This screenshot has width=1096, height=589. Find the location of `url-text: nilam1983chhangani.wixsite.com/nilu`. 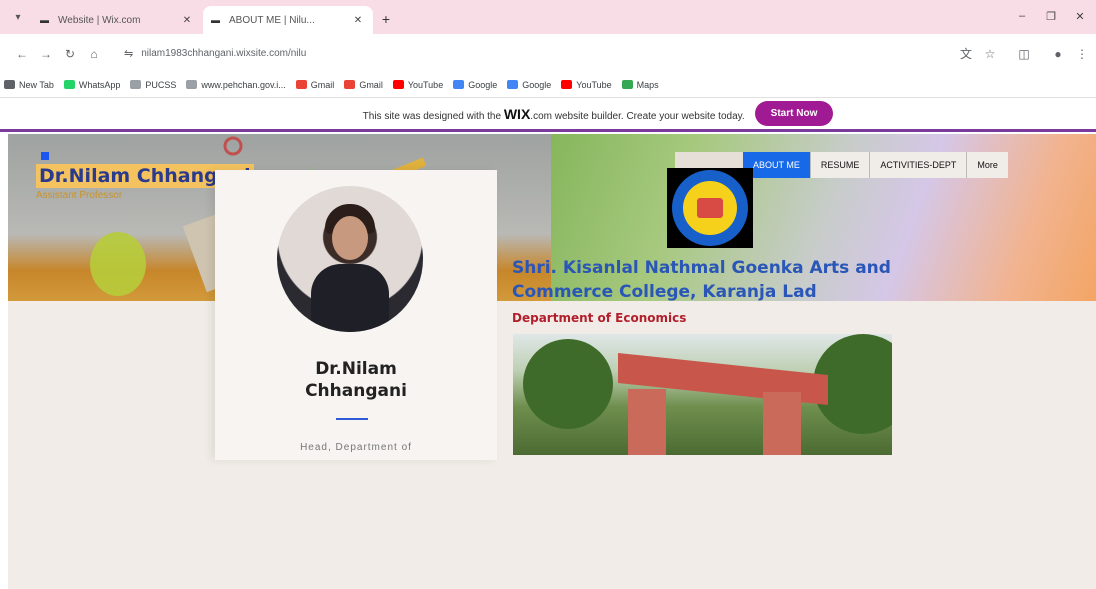

url-text: nilam1983chhangani.wixsite.com/nilu is located at coordinates (224, 53).